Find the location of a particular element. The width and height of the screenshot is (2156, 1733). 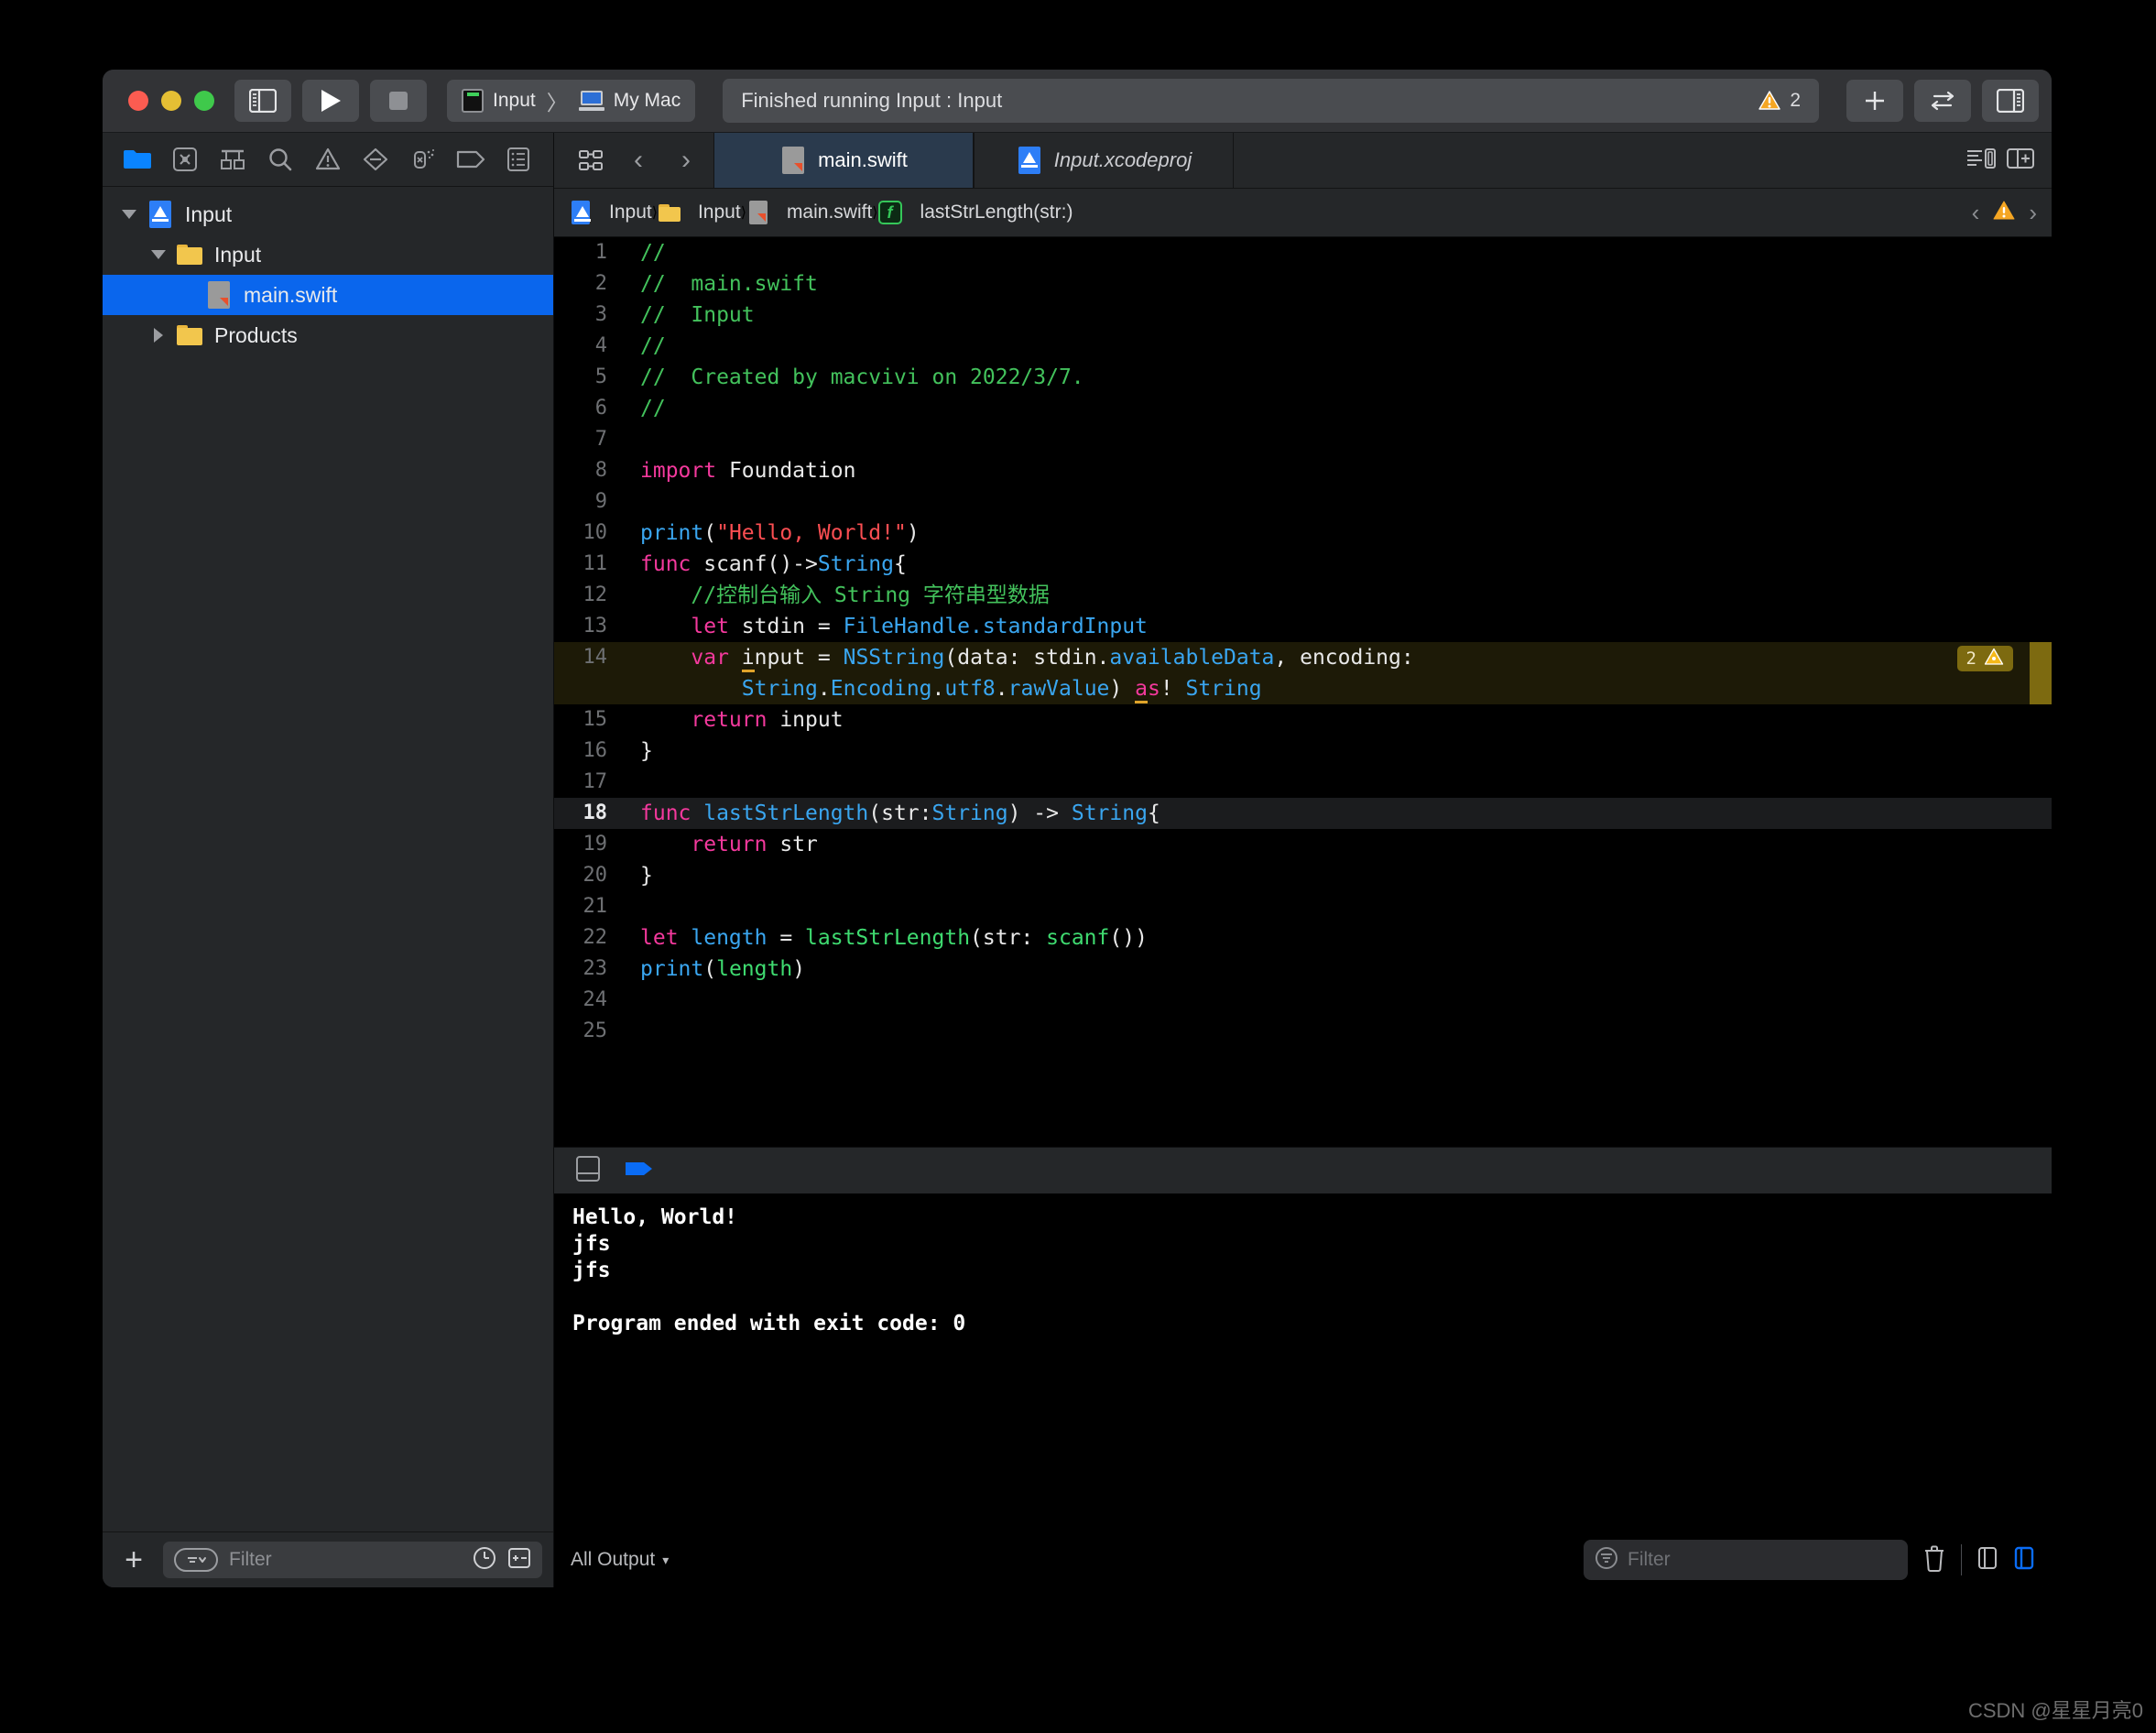

type-token: NSString is located at coordinates (894, 658).